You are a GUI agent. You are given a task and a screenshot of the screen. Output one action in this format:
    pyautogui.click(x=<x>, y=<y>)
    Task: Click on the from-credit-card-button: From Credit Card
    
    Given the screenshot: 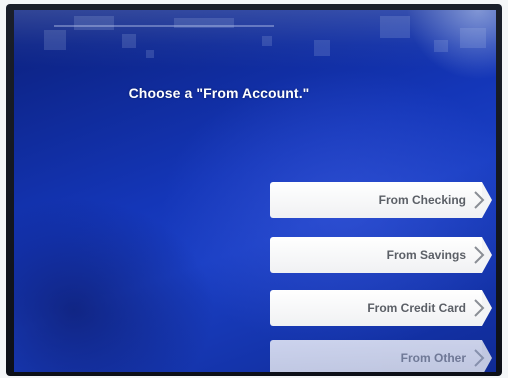 What is the action you would take?
    pyautogui.click(x=381, y=308)
    